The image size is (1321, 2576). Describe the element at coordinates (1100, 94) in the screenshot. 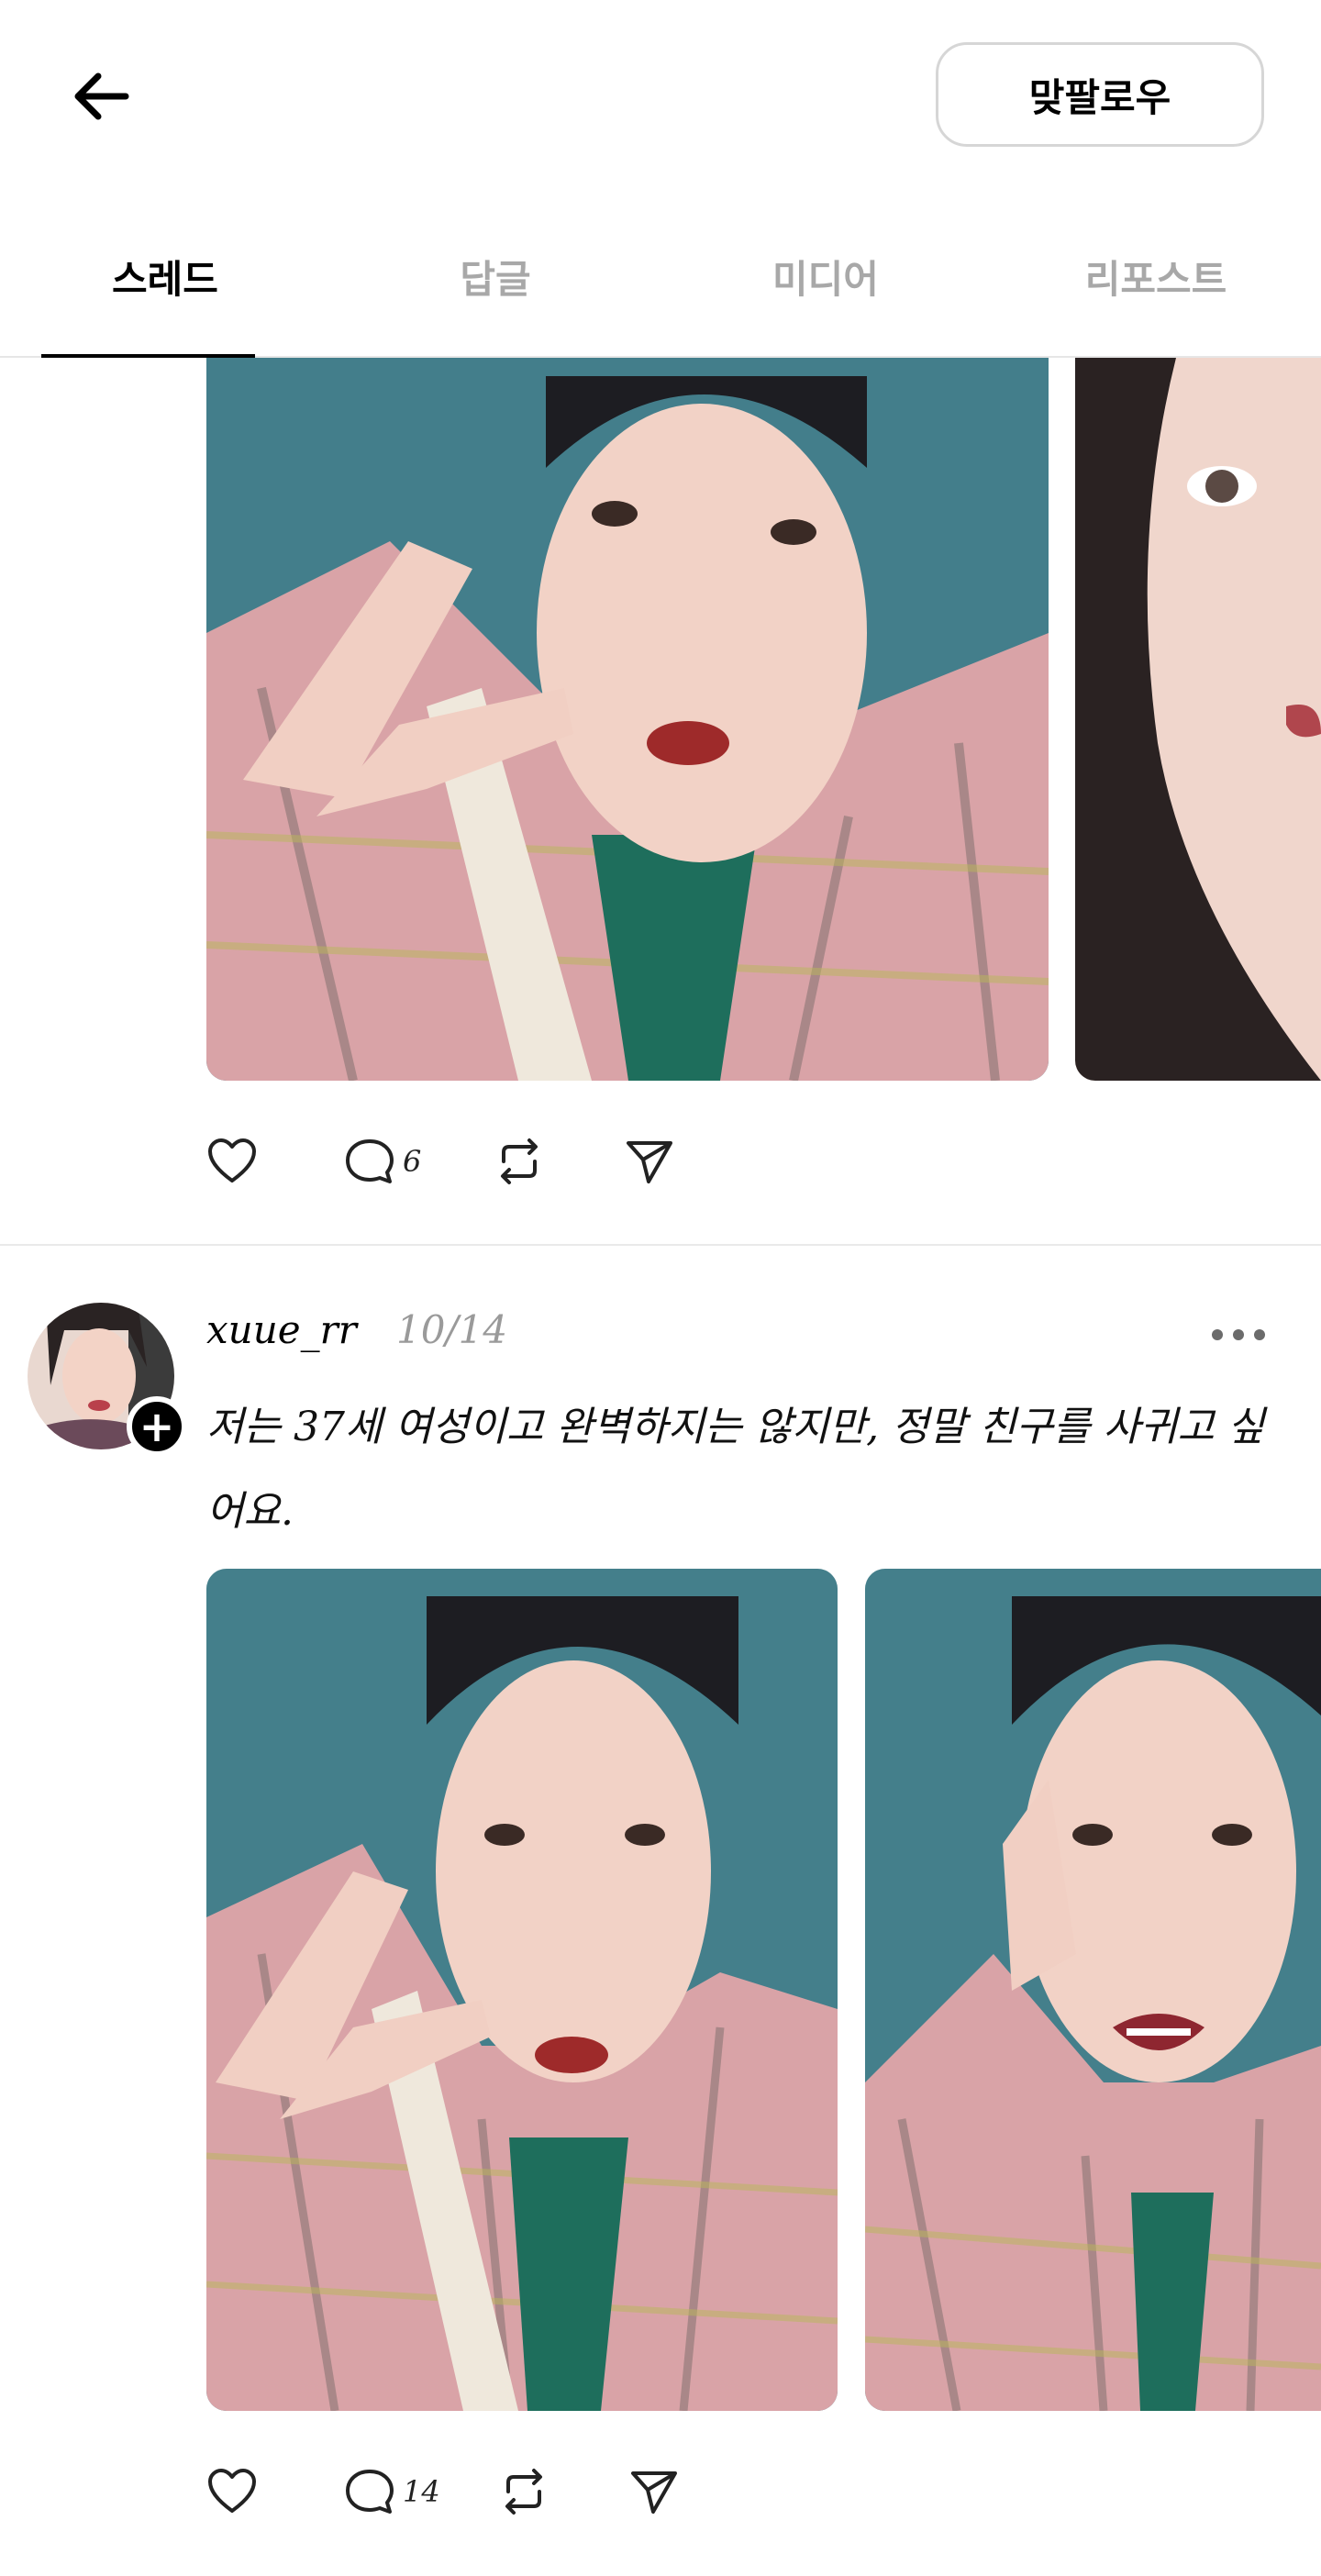

I see `follow-back-button: 맞팔로우` at that location.